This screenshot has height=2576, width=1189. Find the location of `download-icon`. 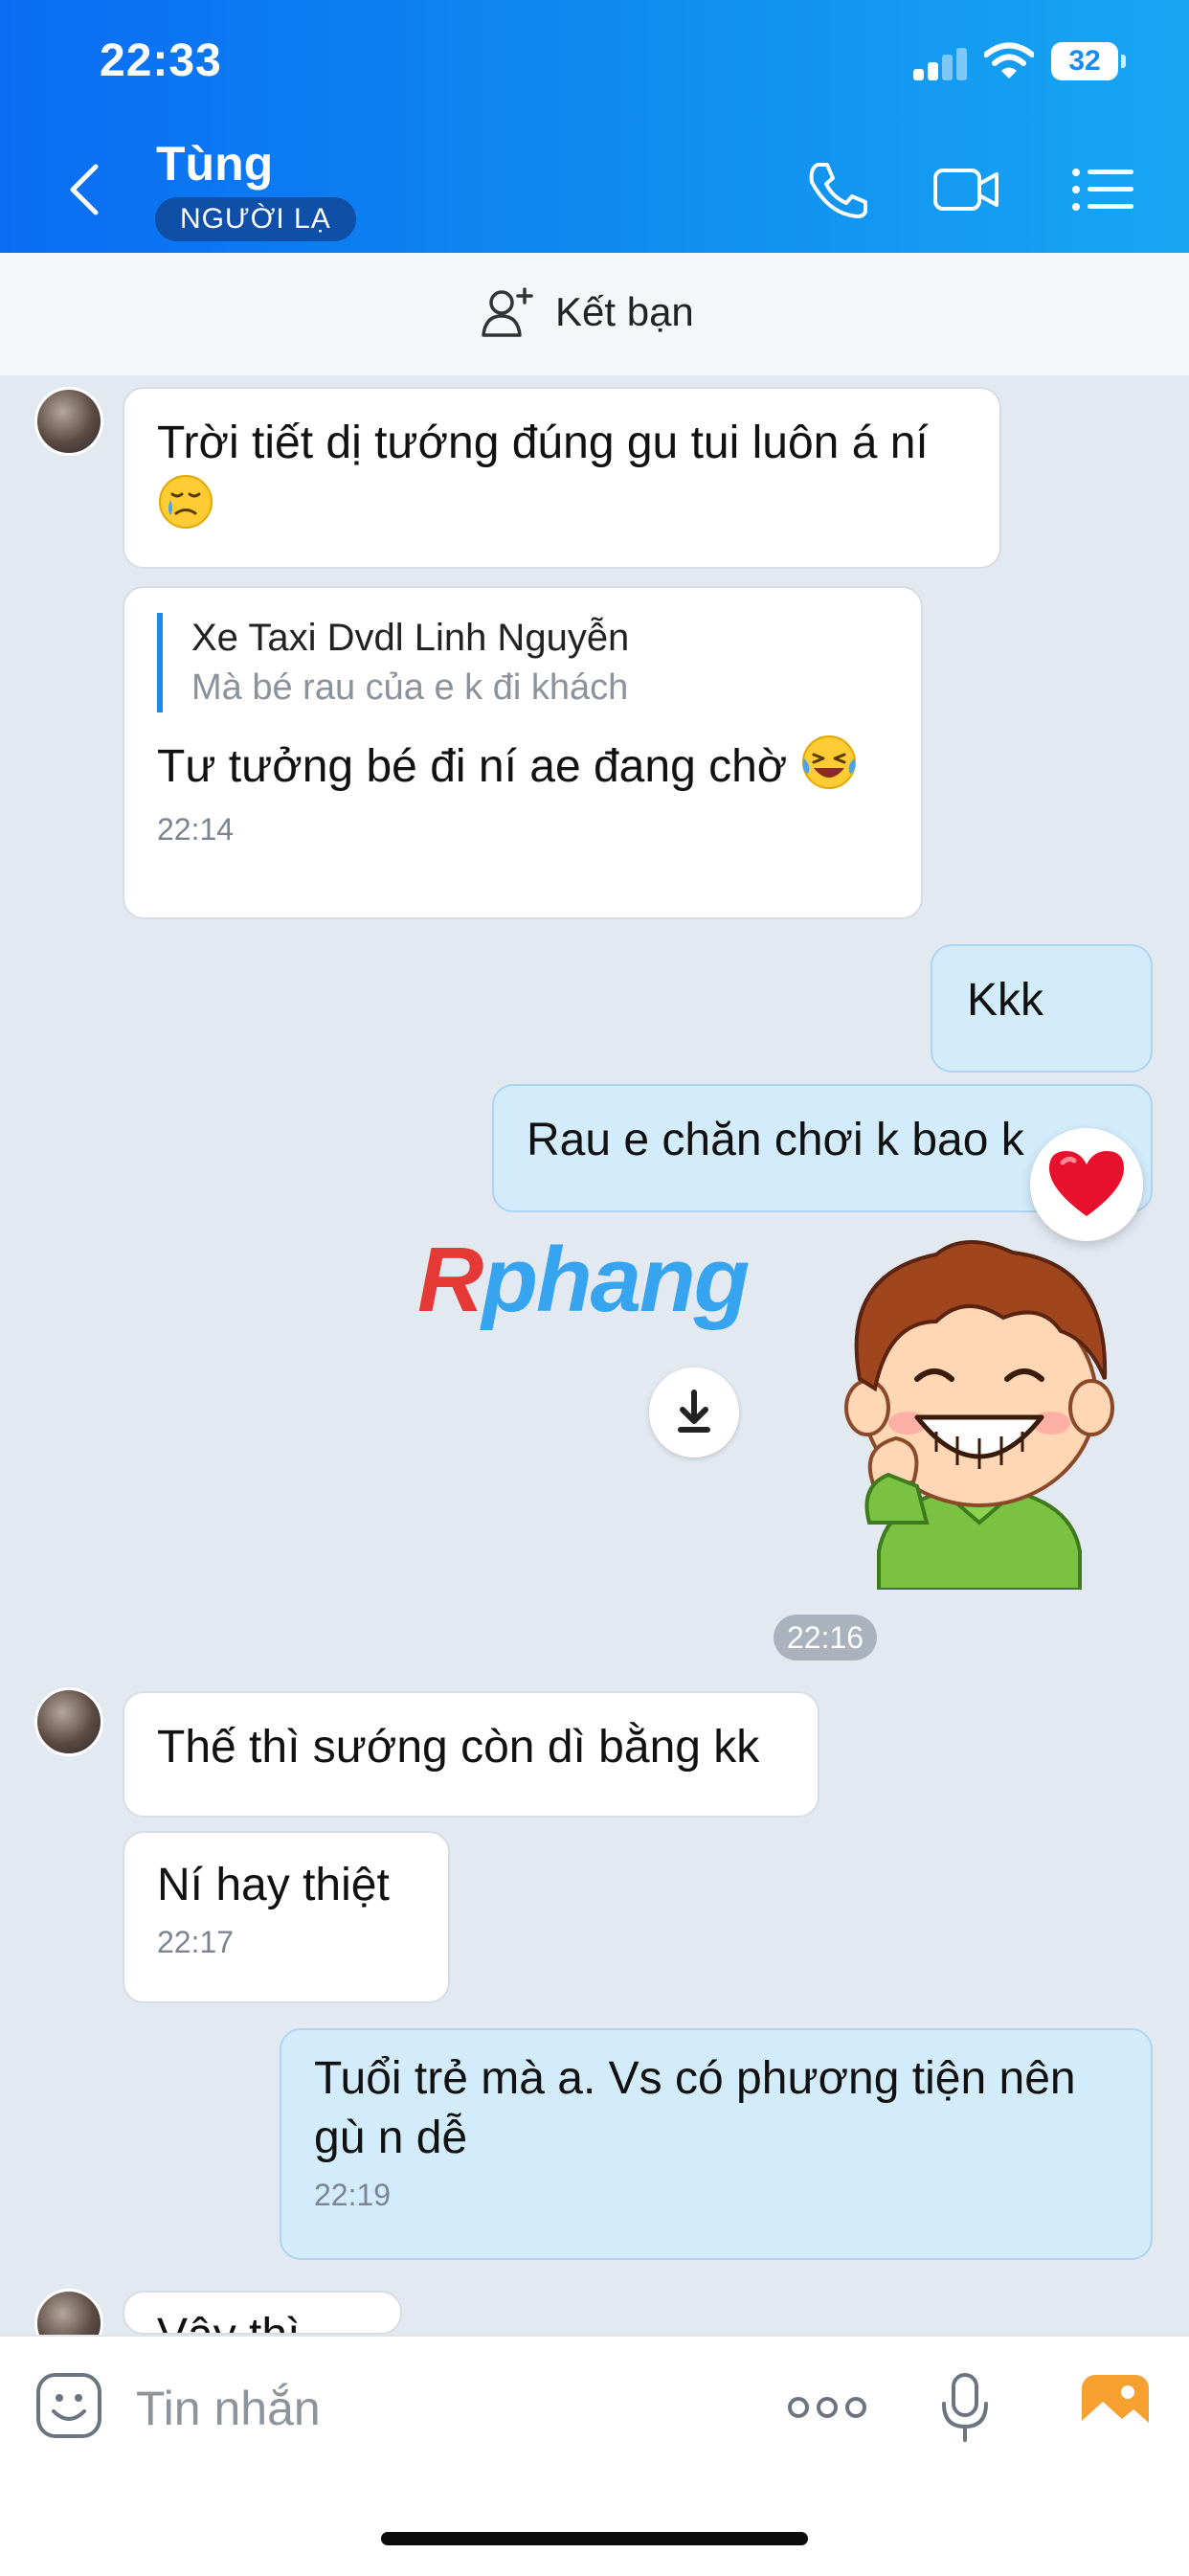

download-icon is located at coordinates (694, 1411).